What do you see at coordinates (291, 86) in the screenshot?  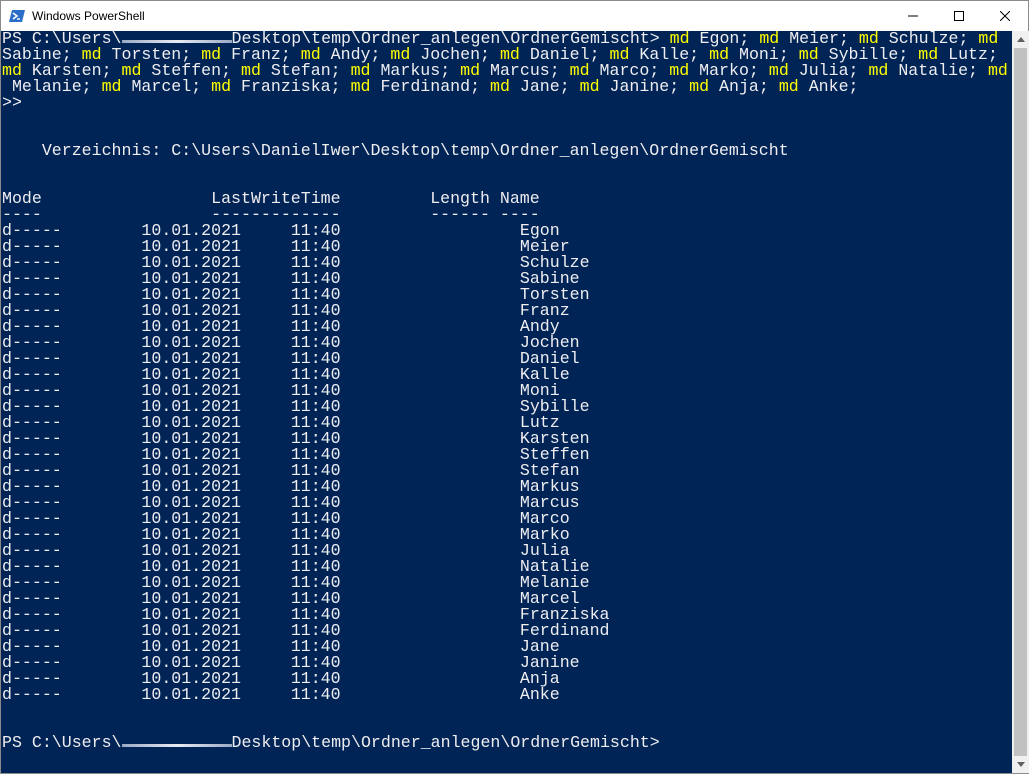 I see `command-text: Franziska;` at bounding box center [291, 86].